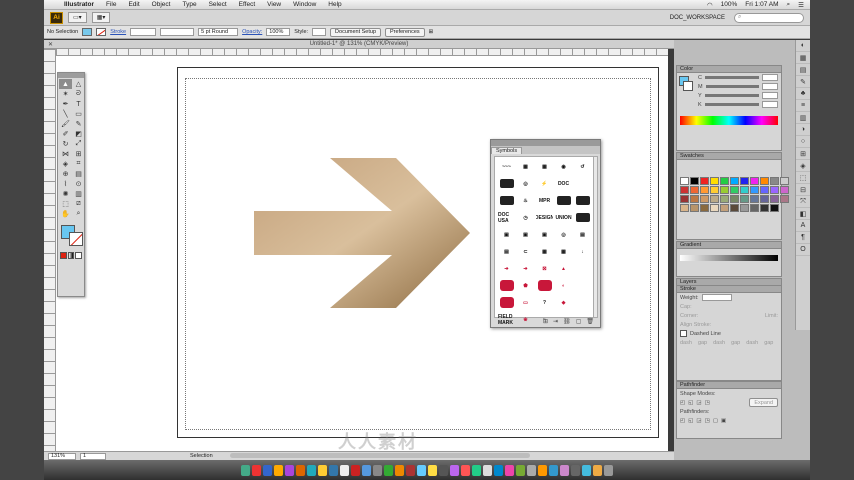 The image size is (854, 480). I want to click on color-spectrum, so click(729, 120).